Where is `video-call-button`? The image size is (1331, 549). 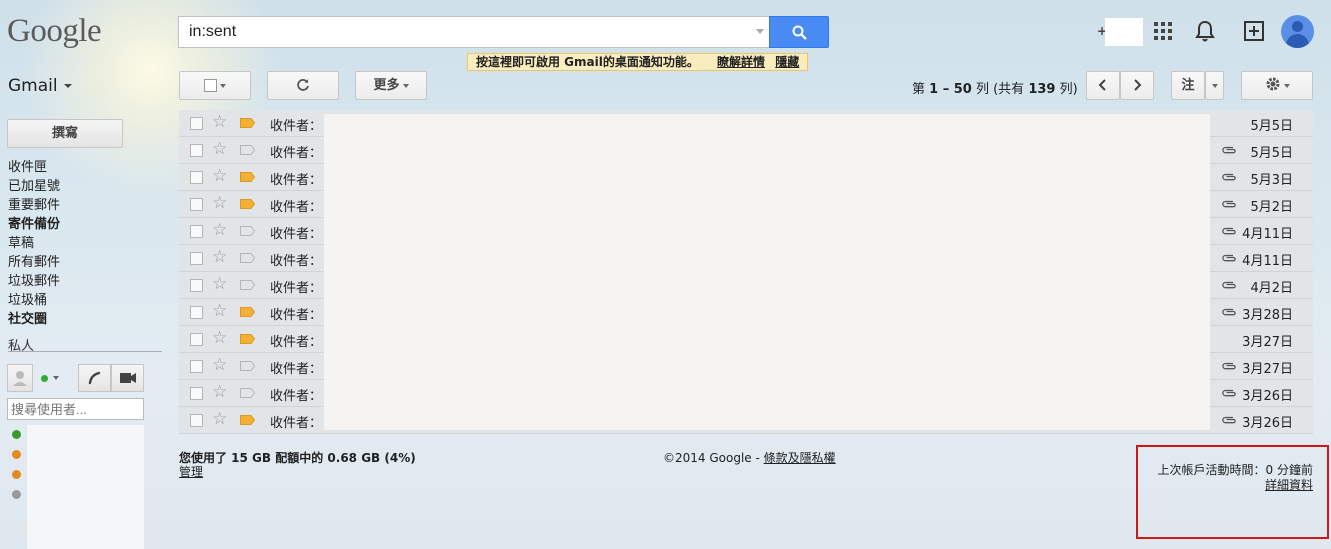
video-call-button is located at coordinates (127, 378).